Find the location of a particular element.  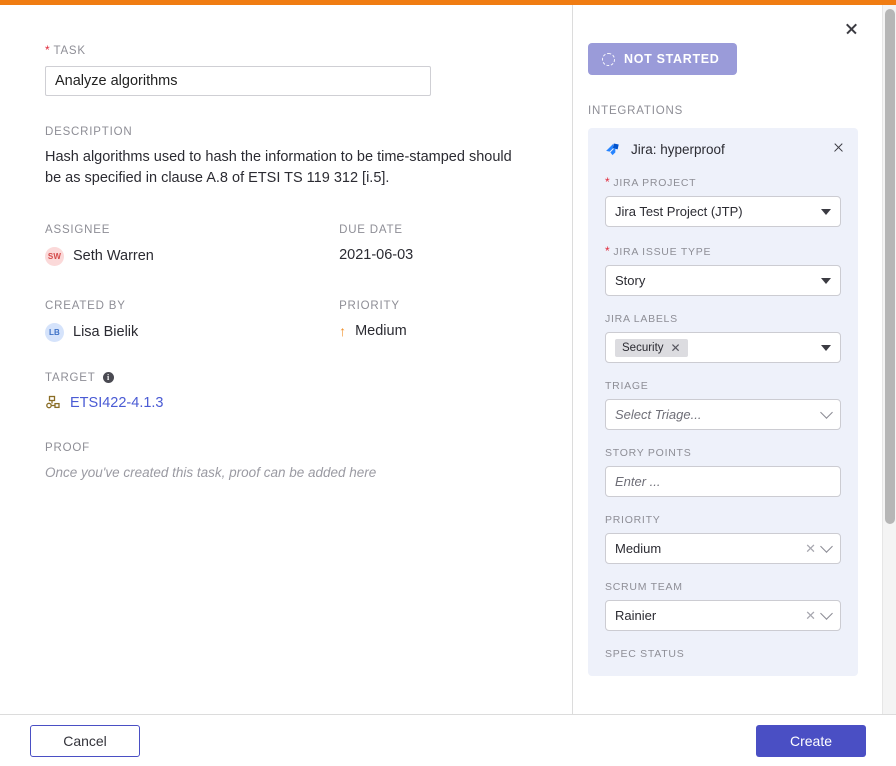

panel-scrollbar-track is located at coordinates (889, 359).